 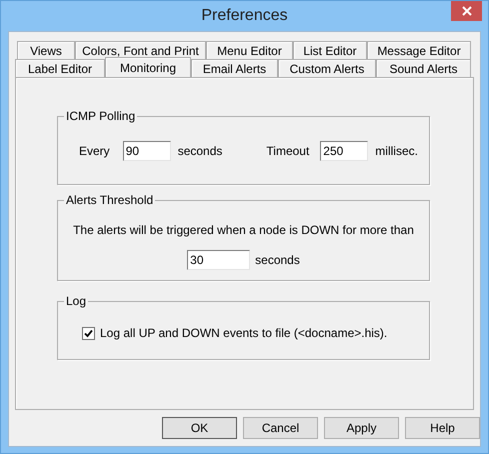 I want to click on millisec-label: millisec., so click(x=396, y=151).